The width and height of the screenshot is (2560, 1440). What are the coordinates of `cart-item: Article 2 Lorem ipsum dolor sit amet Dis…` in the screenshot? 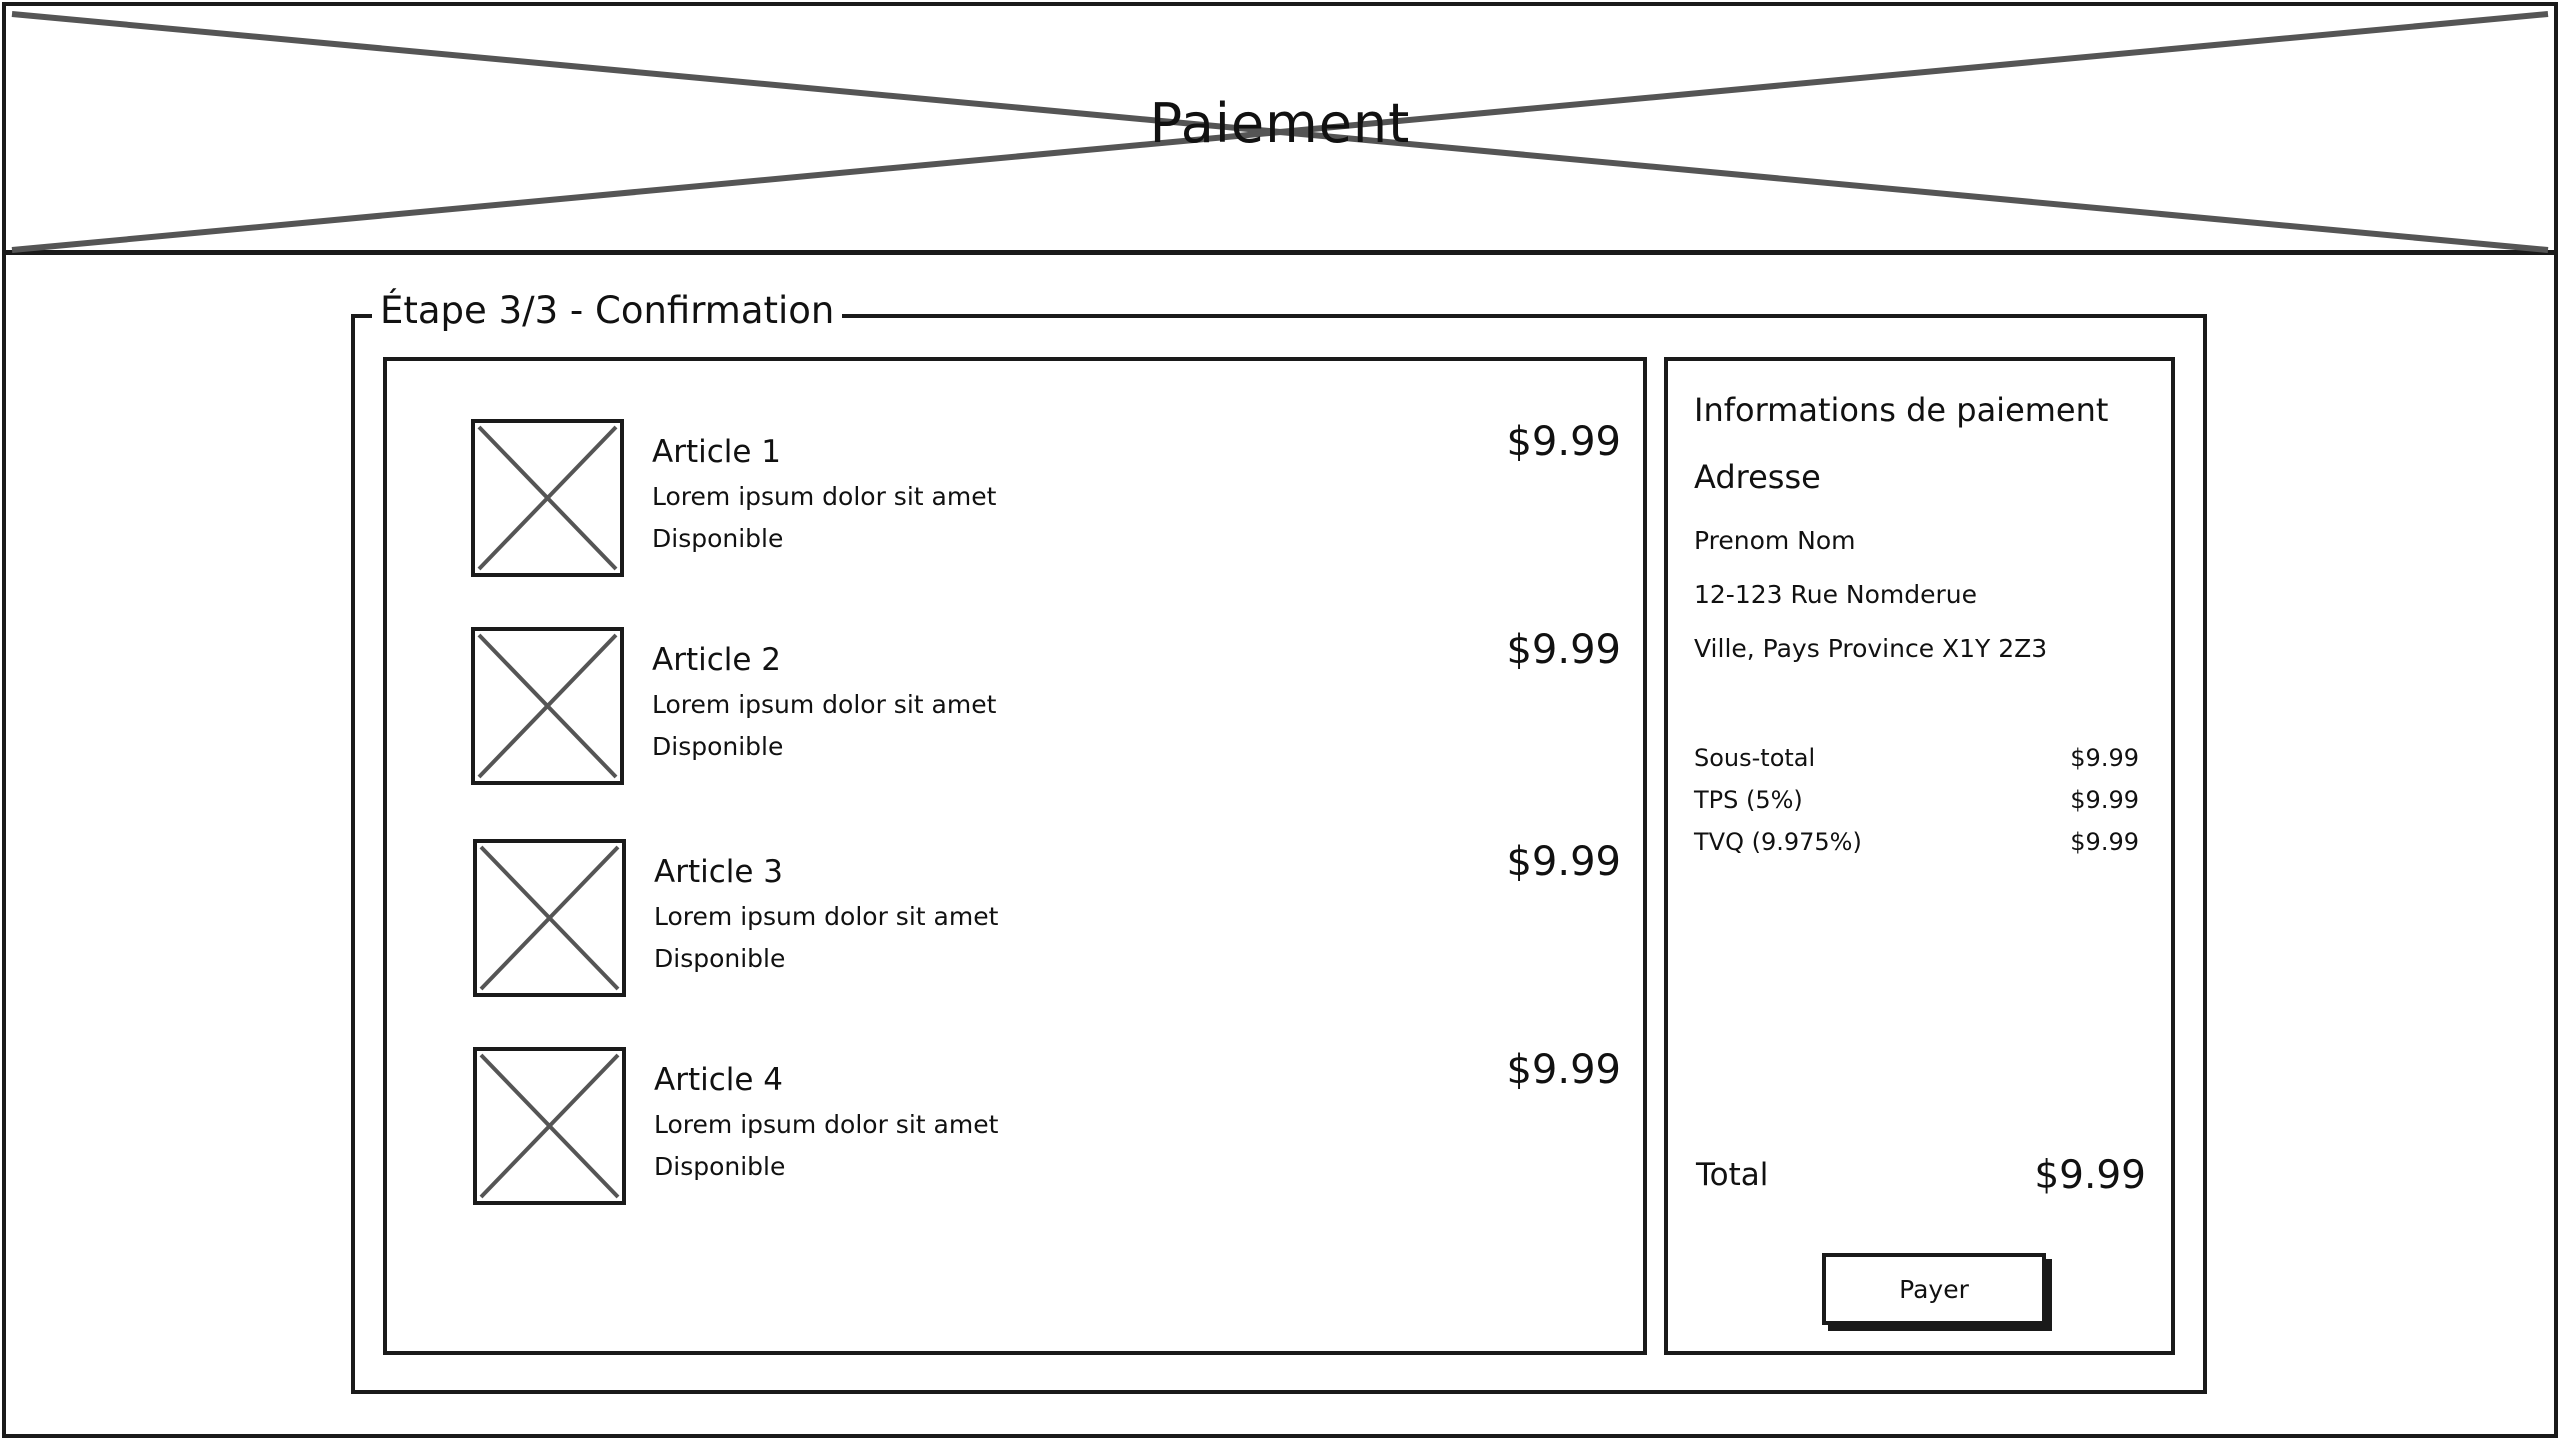 It's located at (1046, 706).